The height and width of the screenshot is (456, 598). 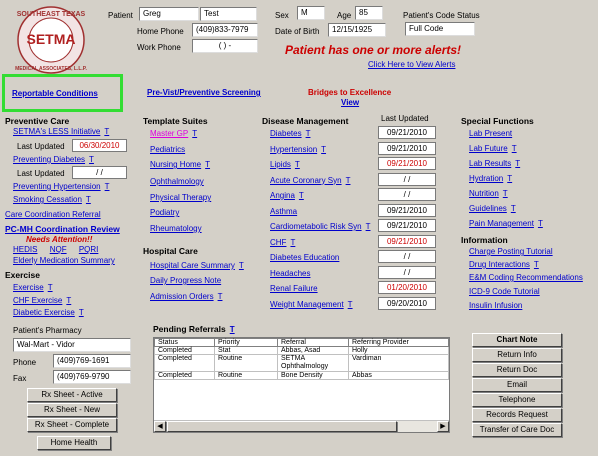 I want to click on disease-link: CHF, so click(x=278, y=242).